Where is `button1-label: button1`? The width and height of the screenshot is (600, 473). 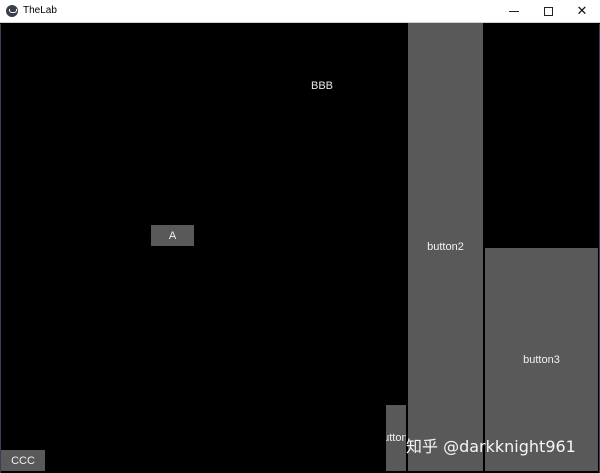
button1-label: button1 is located at coordinates (396, 438).